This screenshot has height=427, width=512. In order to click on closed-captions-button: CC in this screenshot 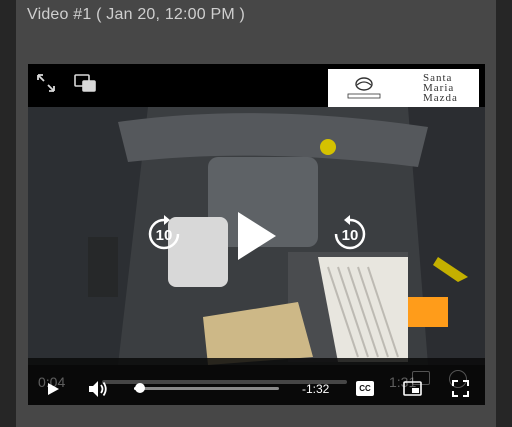, I will do `click(365, 388)`.